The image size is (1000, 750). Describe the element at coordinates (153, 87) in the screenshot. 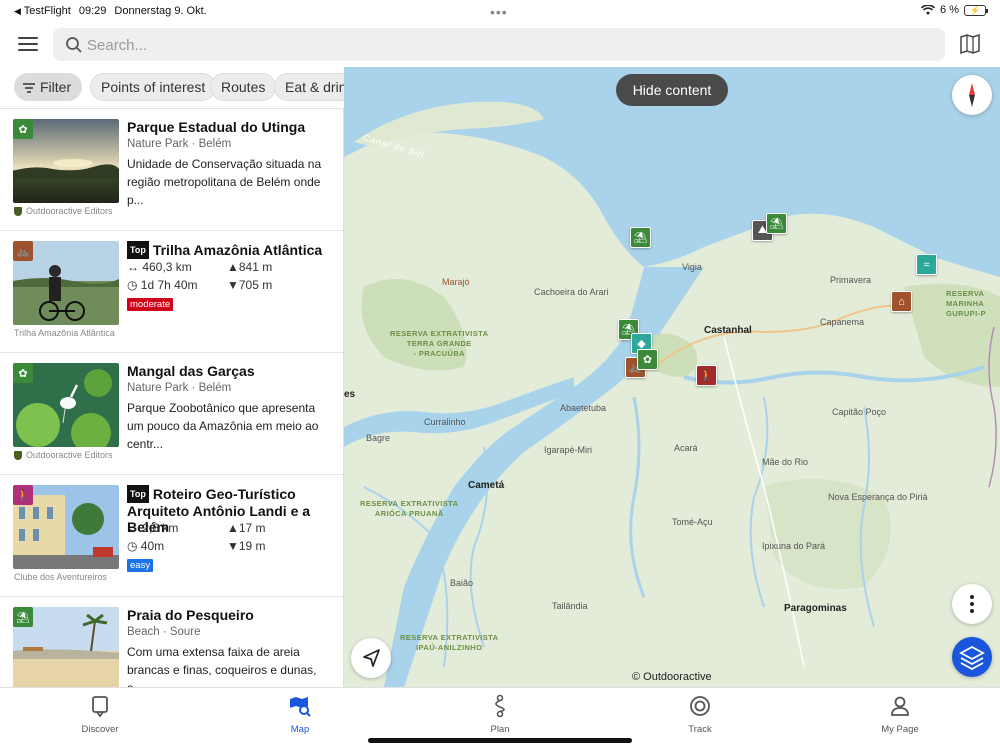

I see `chip-points-of-interest: Points of interest` at that location.